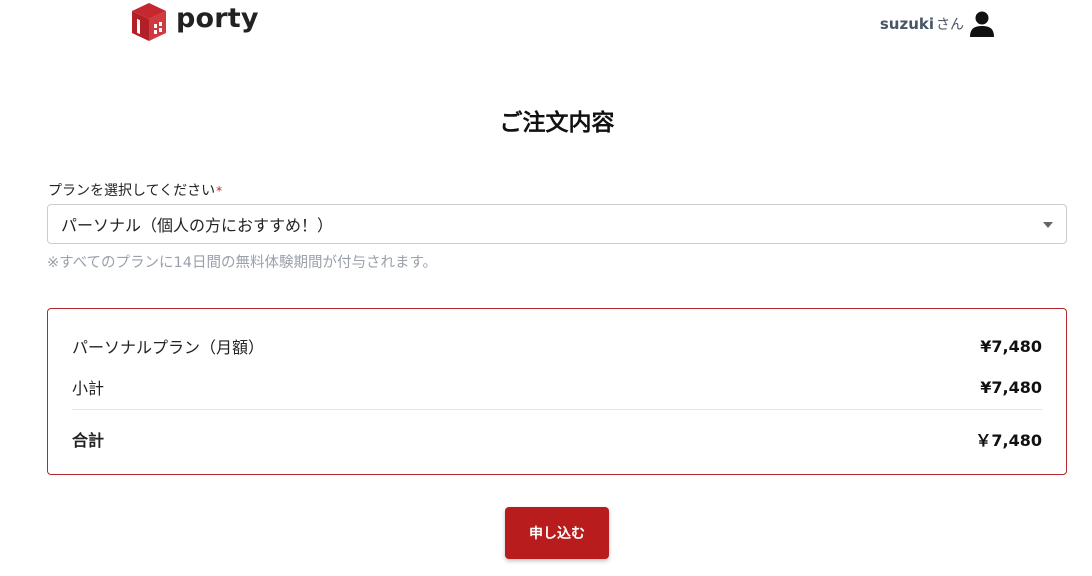 This screenshot has width=1092, height=576. What do you see at coordinates (217, 18) in the screenshot?
I see `brand-name: porty` at bounding box center [217, 18].